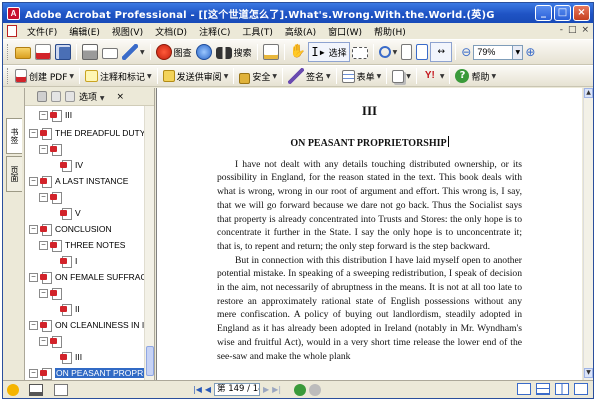 Image resolution: width=600 pixels, height=405 pixels. What do you see at coordinates (237, 389) in the screenshot?
I see `page-number-input: 第 149 / 149 页` at bounding box center [237, 389].